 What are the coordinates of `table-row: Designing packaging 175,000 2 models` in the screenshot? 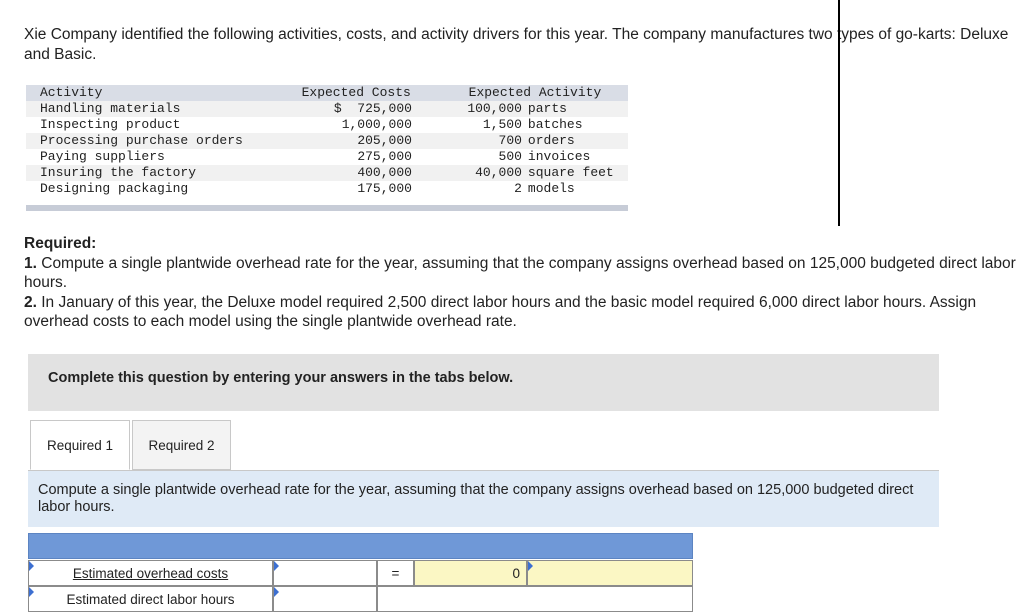 It's located at (327, 189).